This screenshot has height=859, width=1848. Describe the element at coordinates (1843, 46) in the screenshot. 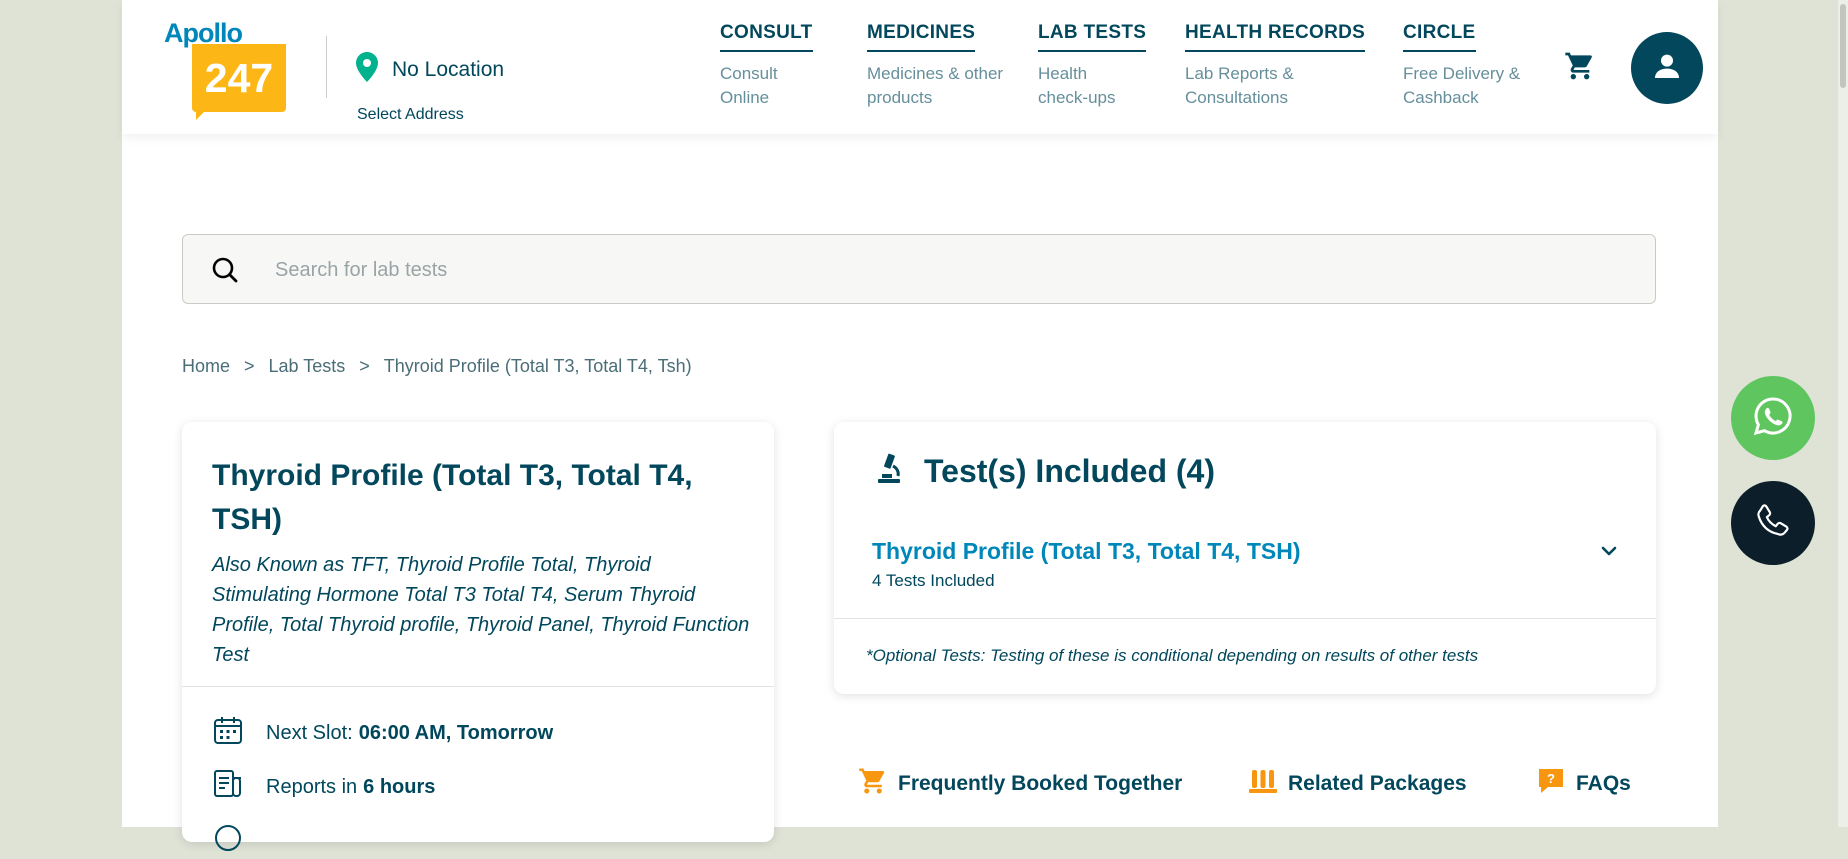

I see `scrollbar-thumb` at that location.